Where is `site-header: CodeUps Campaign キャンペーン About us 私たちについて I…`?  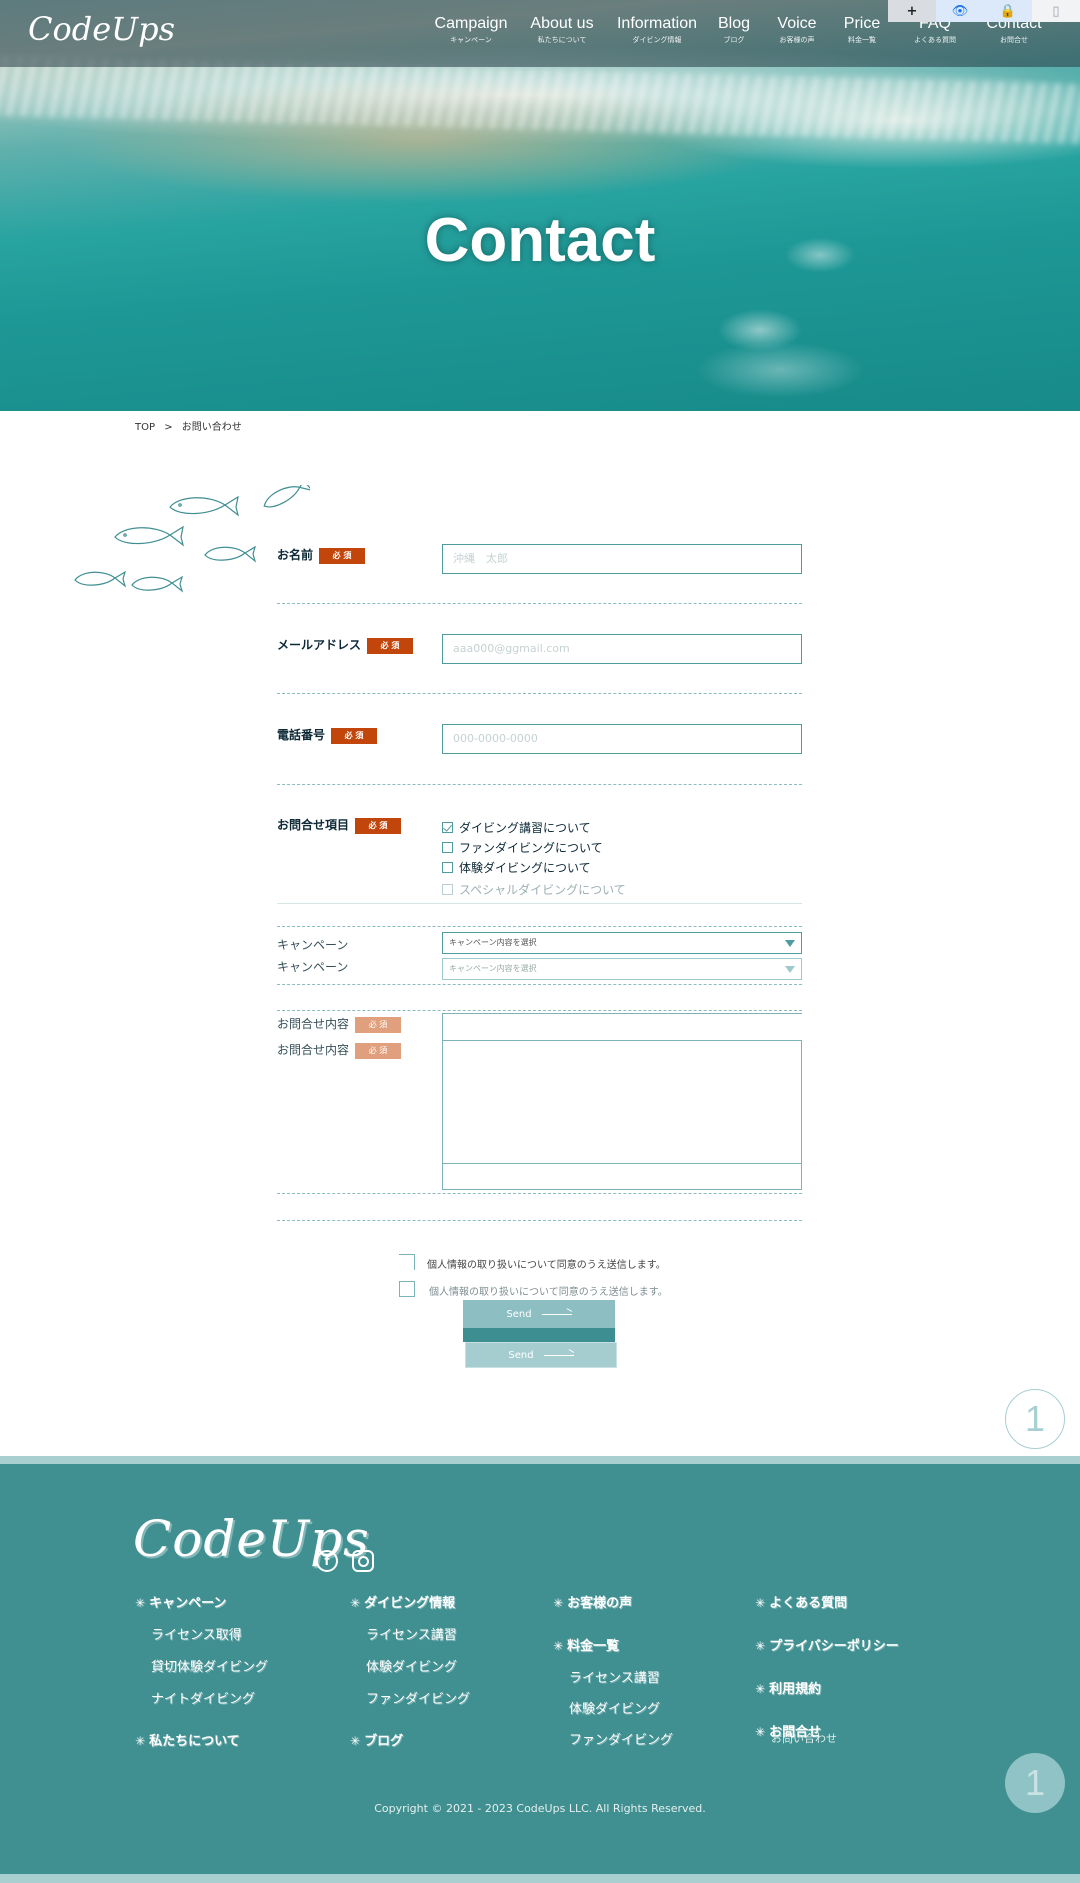
site-header: CodeUps Campaign キャンペーン About us 私たちについて I… is located at coordinates (540, 33).